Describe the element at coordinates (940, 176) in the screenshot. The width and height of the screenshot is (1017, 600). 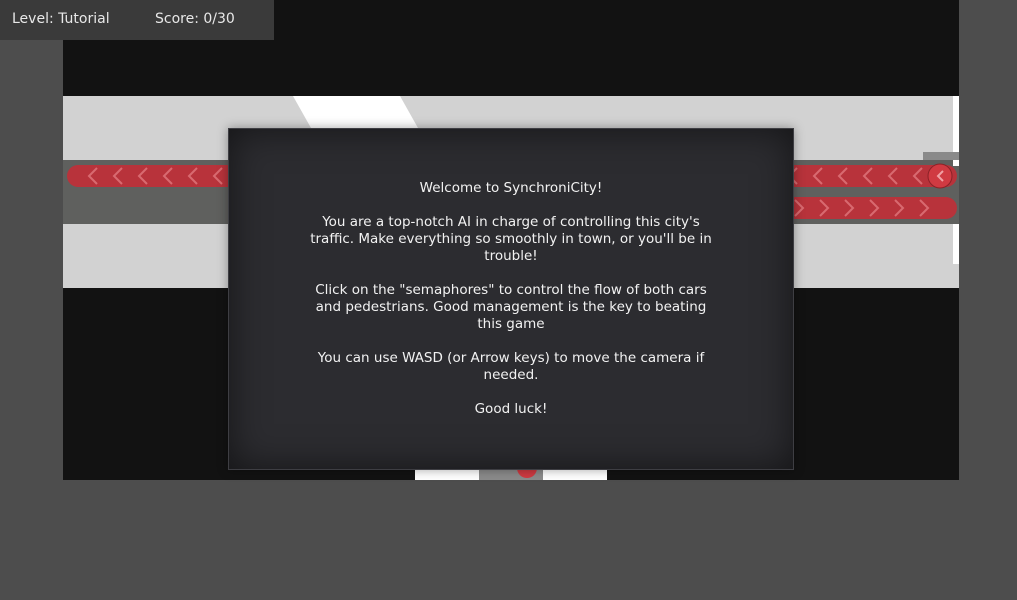
I see `semaphore-light` at that location.